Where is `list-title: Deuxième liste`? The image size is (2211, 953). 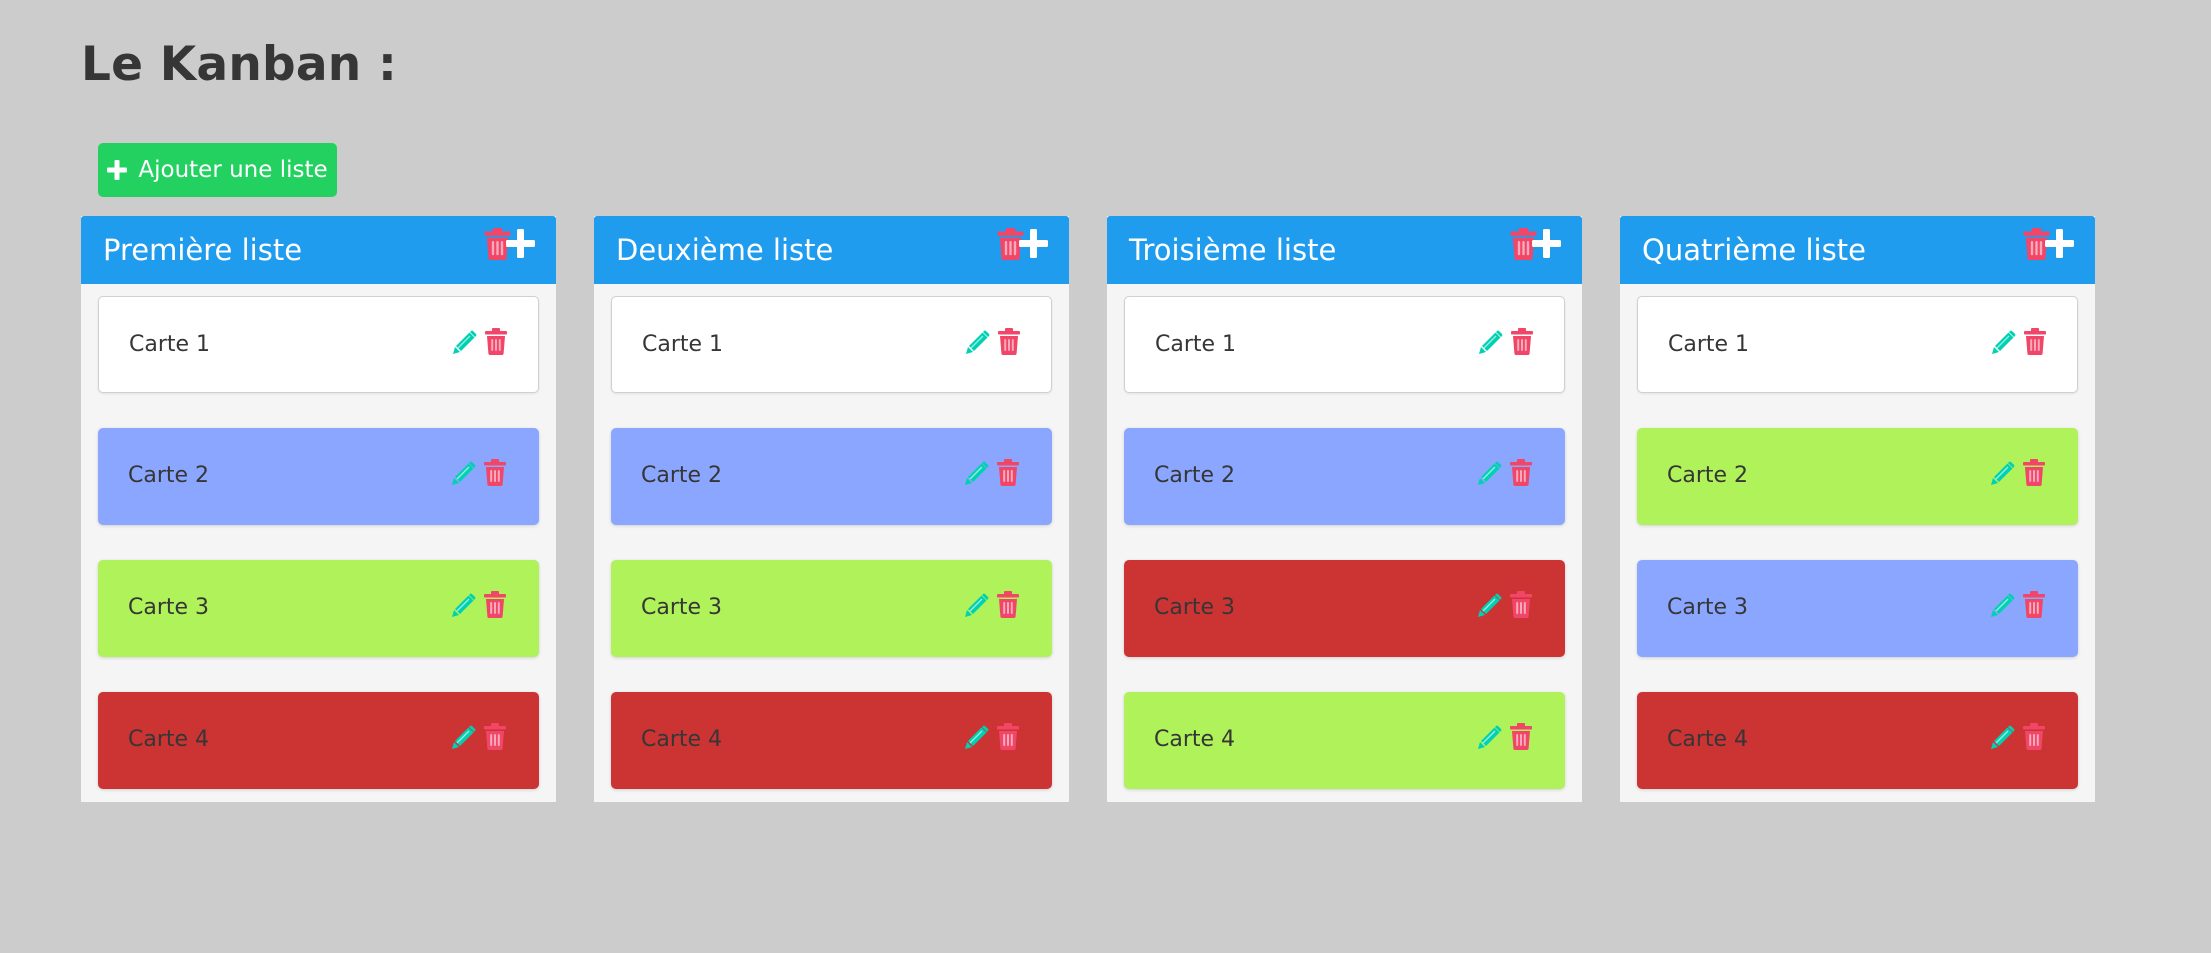
list-title: Deuxième liste is located at coordinates (724, 250).